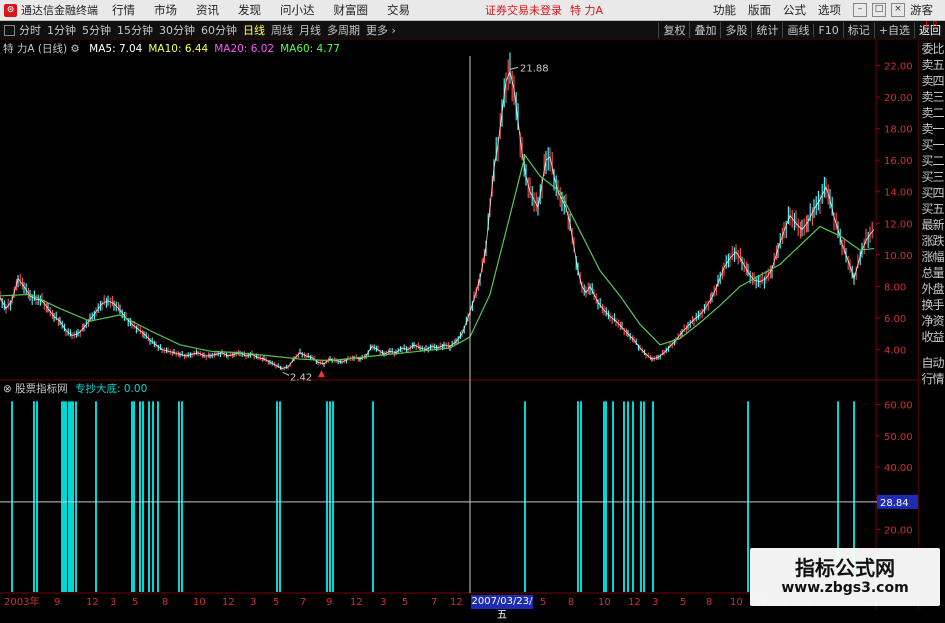 The height and width of the screenshot is (623, 945). What do you see at coordinates (321, 374) in the screenshot?
I see `event-marker: ▲` at bounding box center [321, 374].